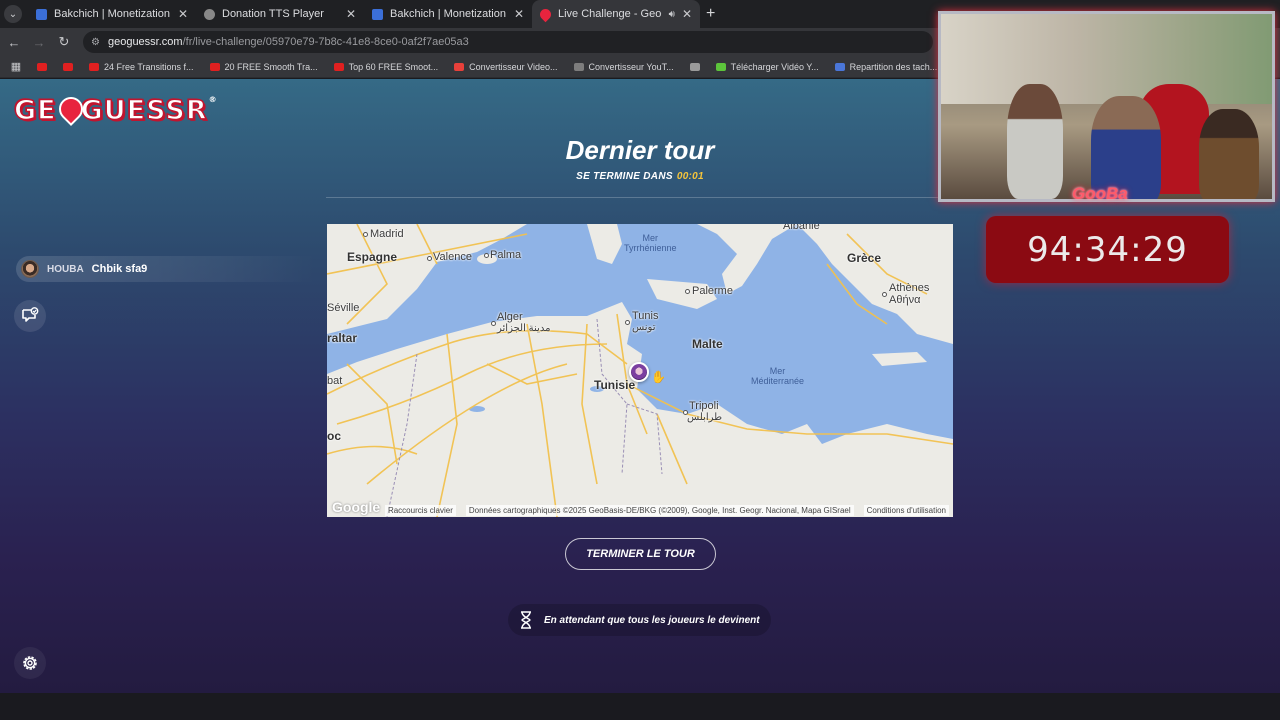 The height and width of the screenshot is (720, 1280). What do you see at coordinates (640, 197) in the screenshot?
I see `title-divider` at bounding box center [640, 197].